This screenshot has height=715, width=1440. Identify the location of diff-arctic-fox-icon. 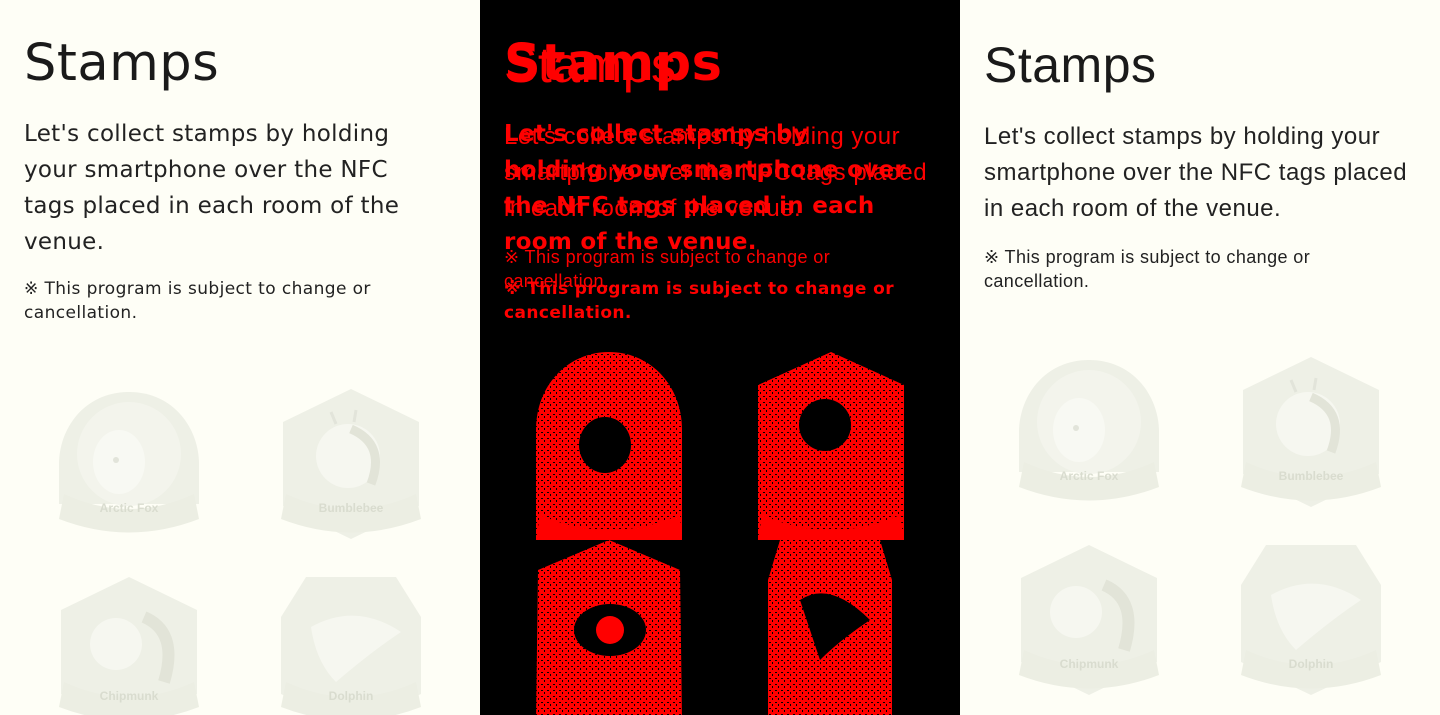
(609, 446).